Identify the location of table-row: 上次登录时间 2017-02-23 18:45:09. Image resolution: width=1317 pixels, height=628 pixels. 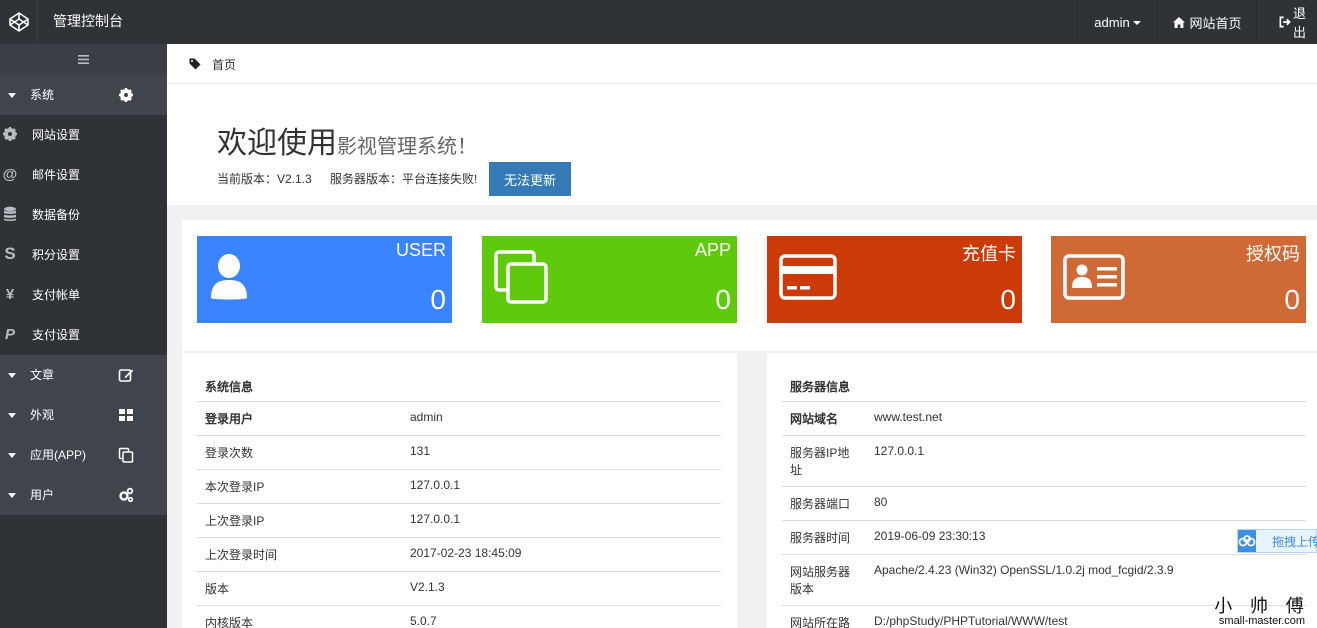
(459, 554).